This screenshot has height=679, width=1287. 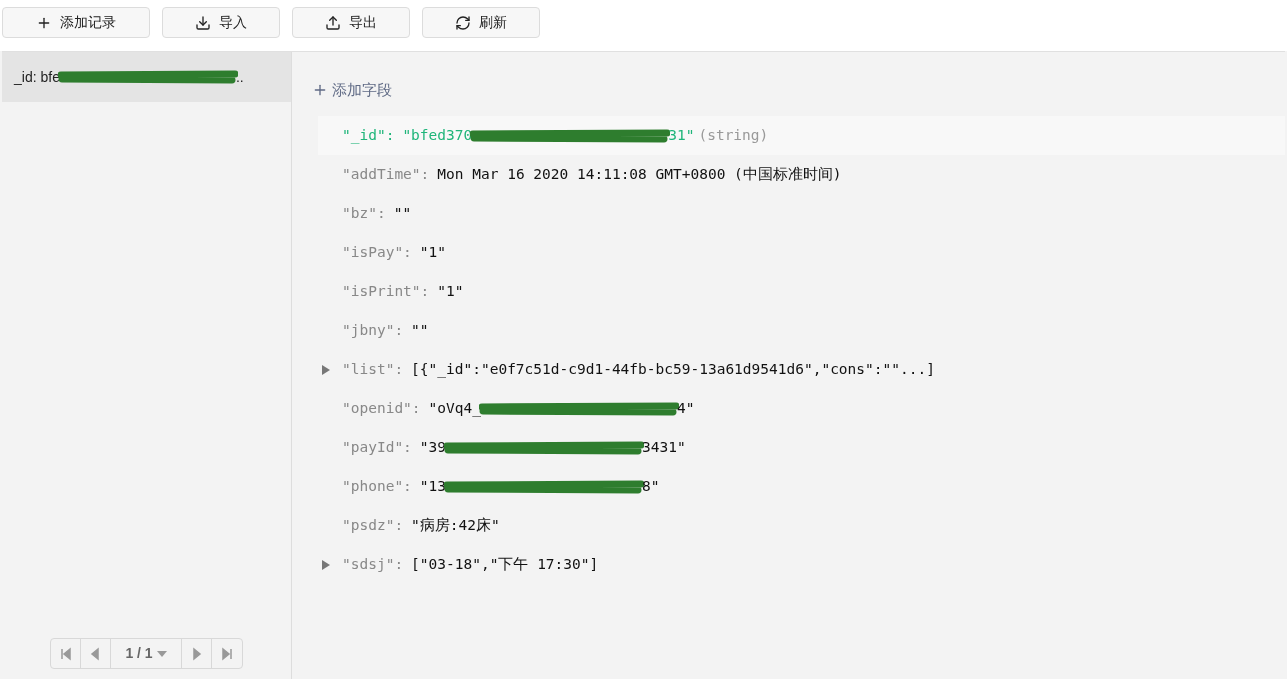 I want to click on field-key: "jbny":, so click(x=373, y=330).